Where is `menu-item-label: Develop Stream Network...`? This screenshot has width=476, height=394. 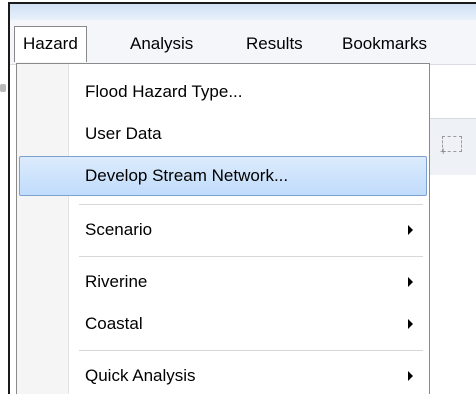
menu-item-label: Develop Stream Network... is located at coordinates (187, 175).